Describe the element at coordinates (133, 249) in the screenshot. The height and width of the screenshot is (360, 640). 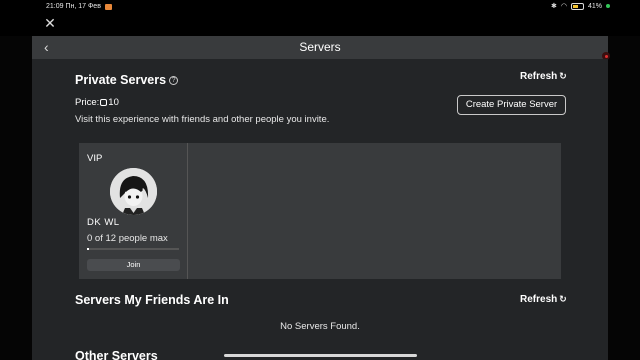
I see `occupancy-bar` at that location.